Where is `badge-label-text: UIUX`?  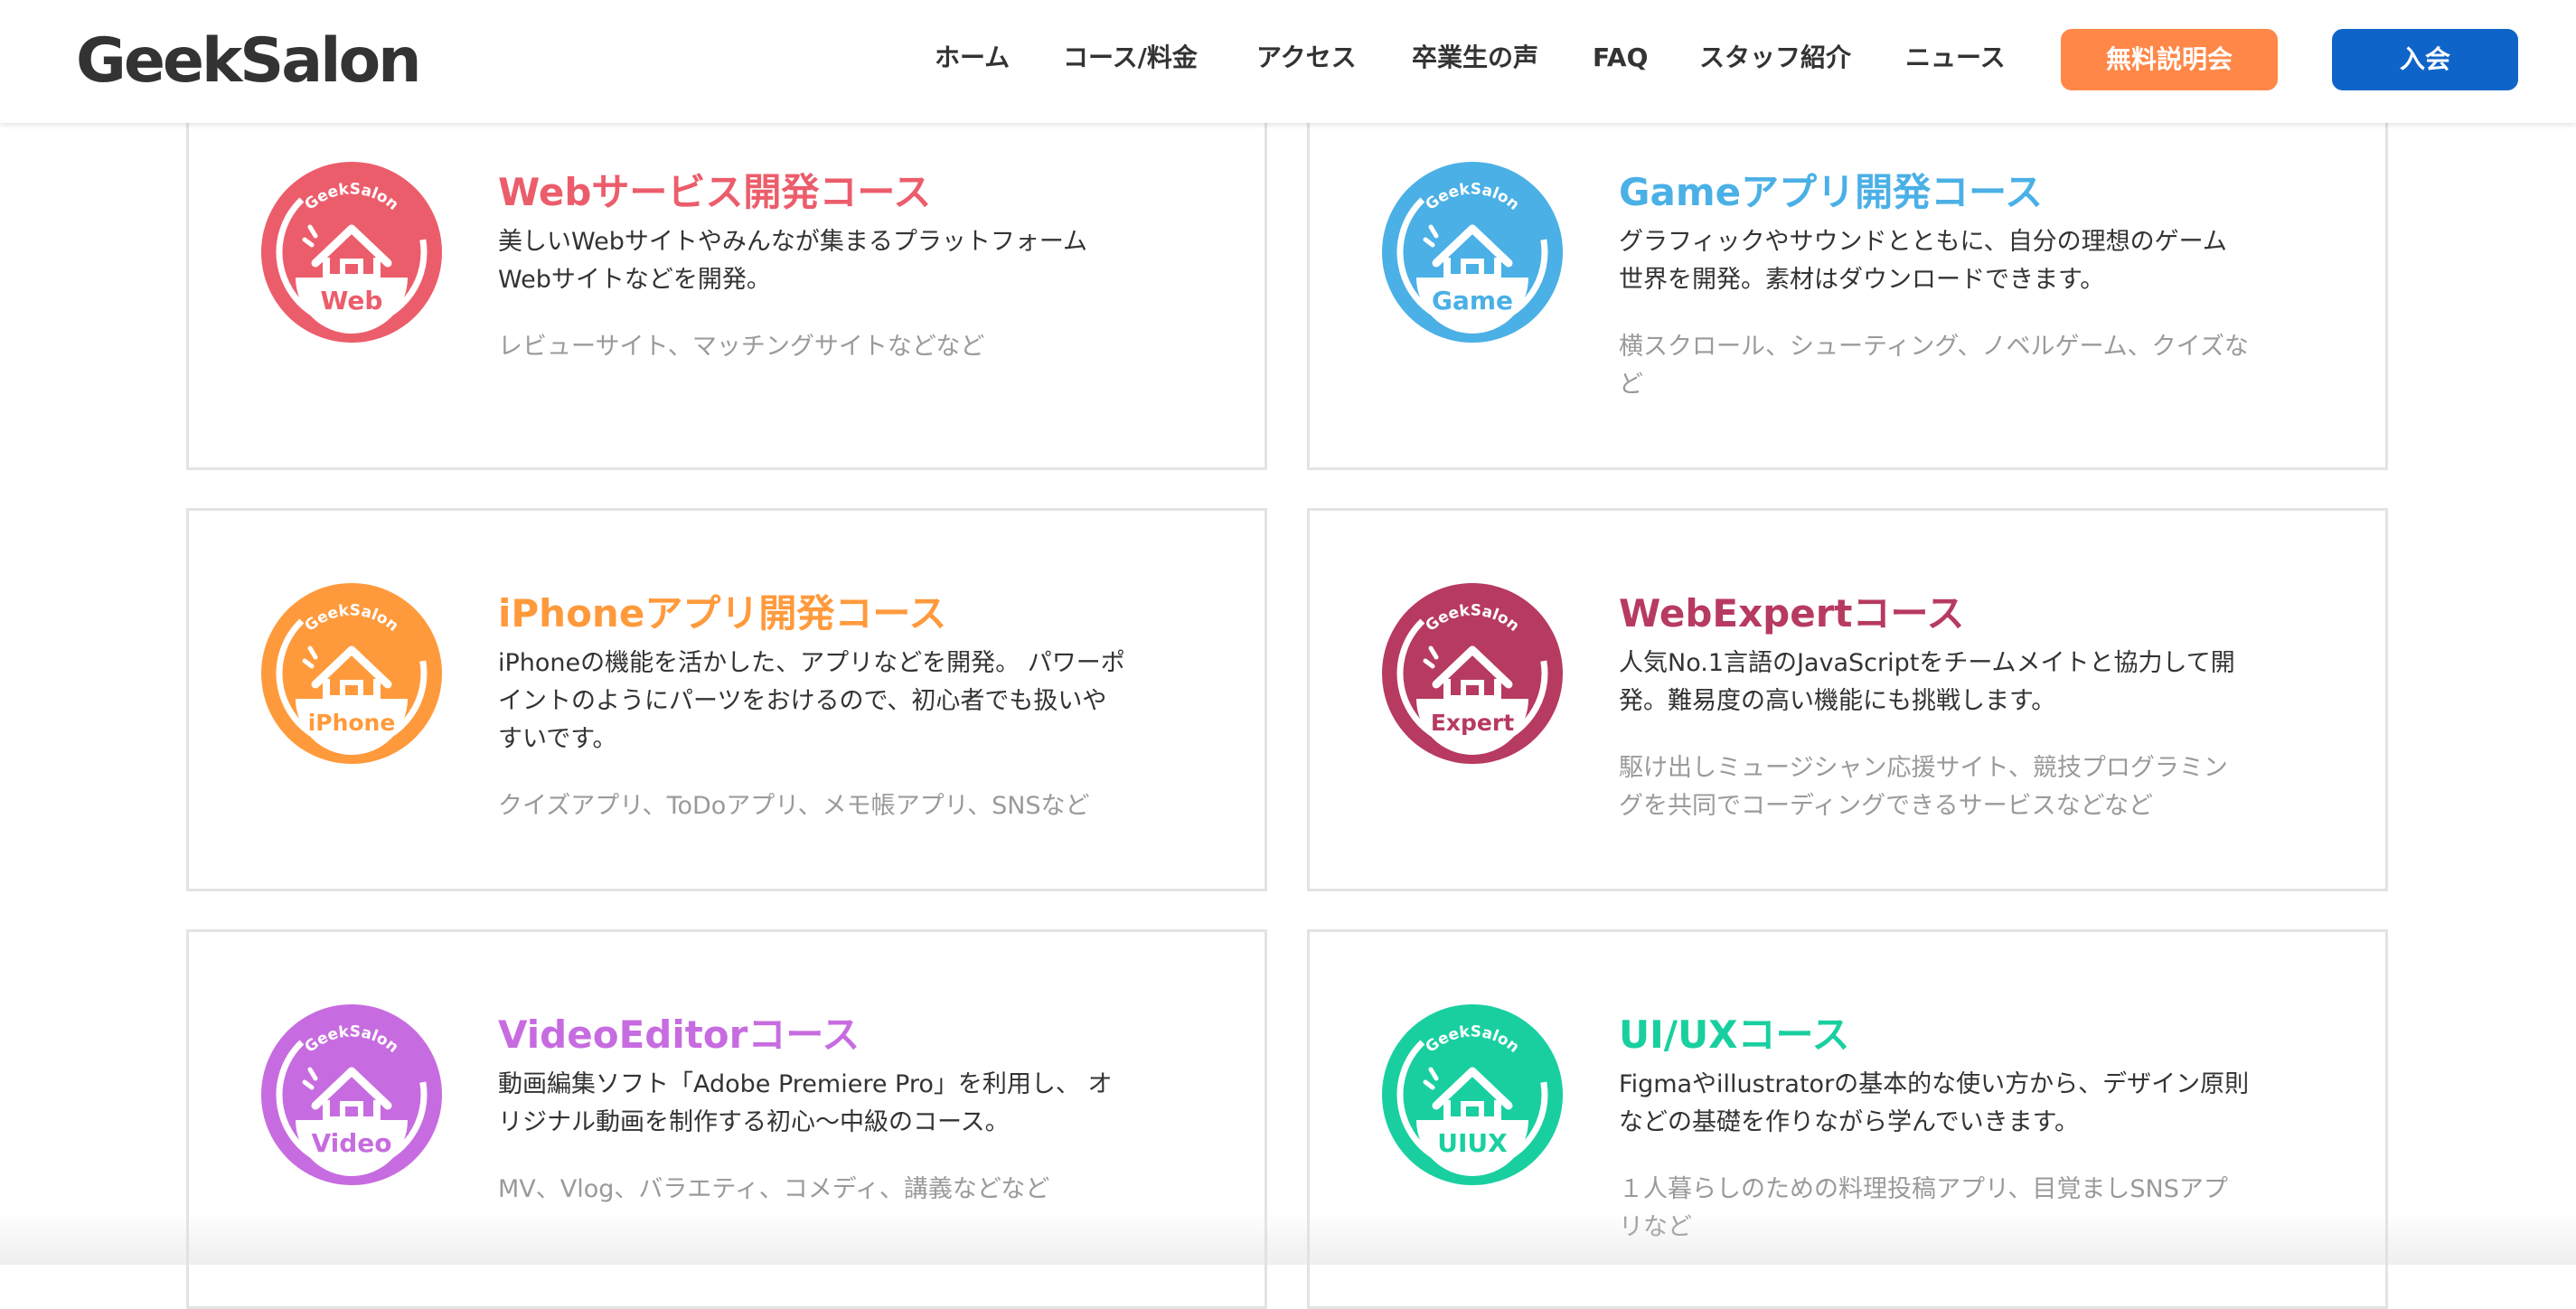
badge-label-text: UIUX is located at coordinates (1472, 1143).